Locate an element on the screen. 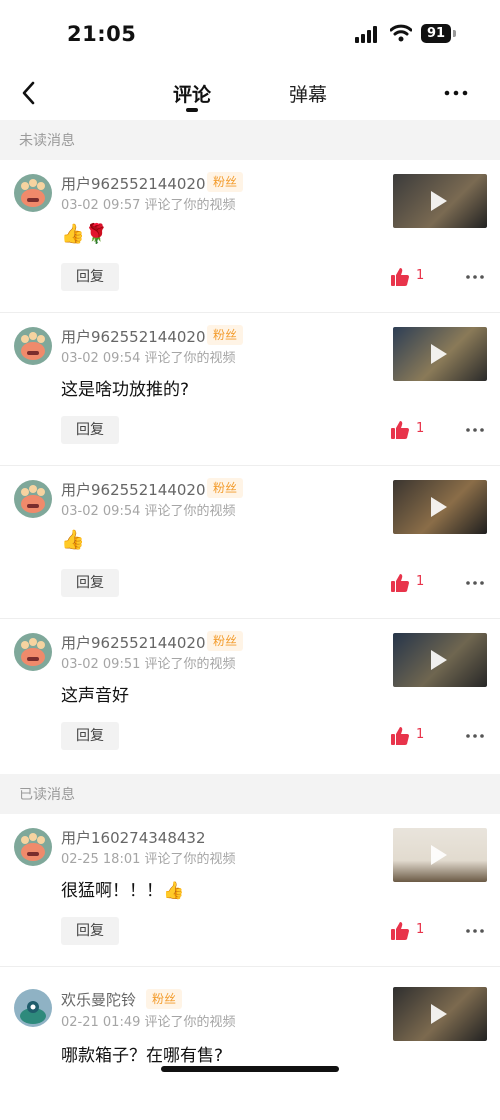  section-label: 未读消息 is located at coordinates (47, 141).